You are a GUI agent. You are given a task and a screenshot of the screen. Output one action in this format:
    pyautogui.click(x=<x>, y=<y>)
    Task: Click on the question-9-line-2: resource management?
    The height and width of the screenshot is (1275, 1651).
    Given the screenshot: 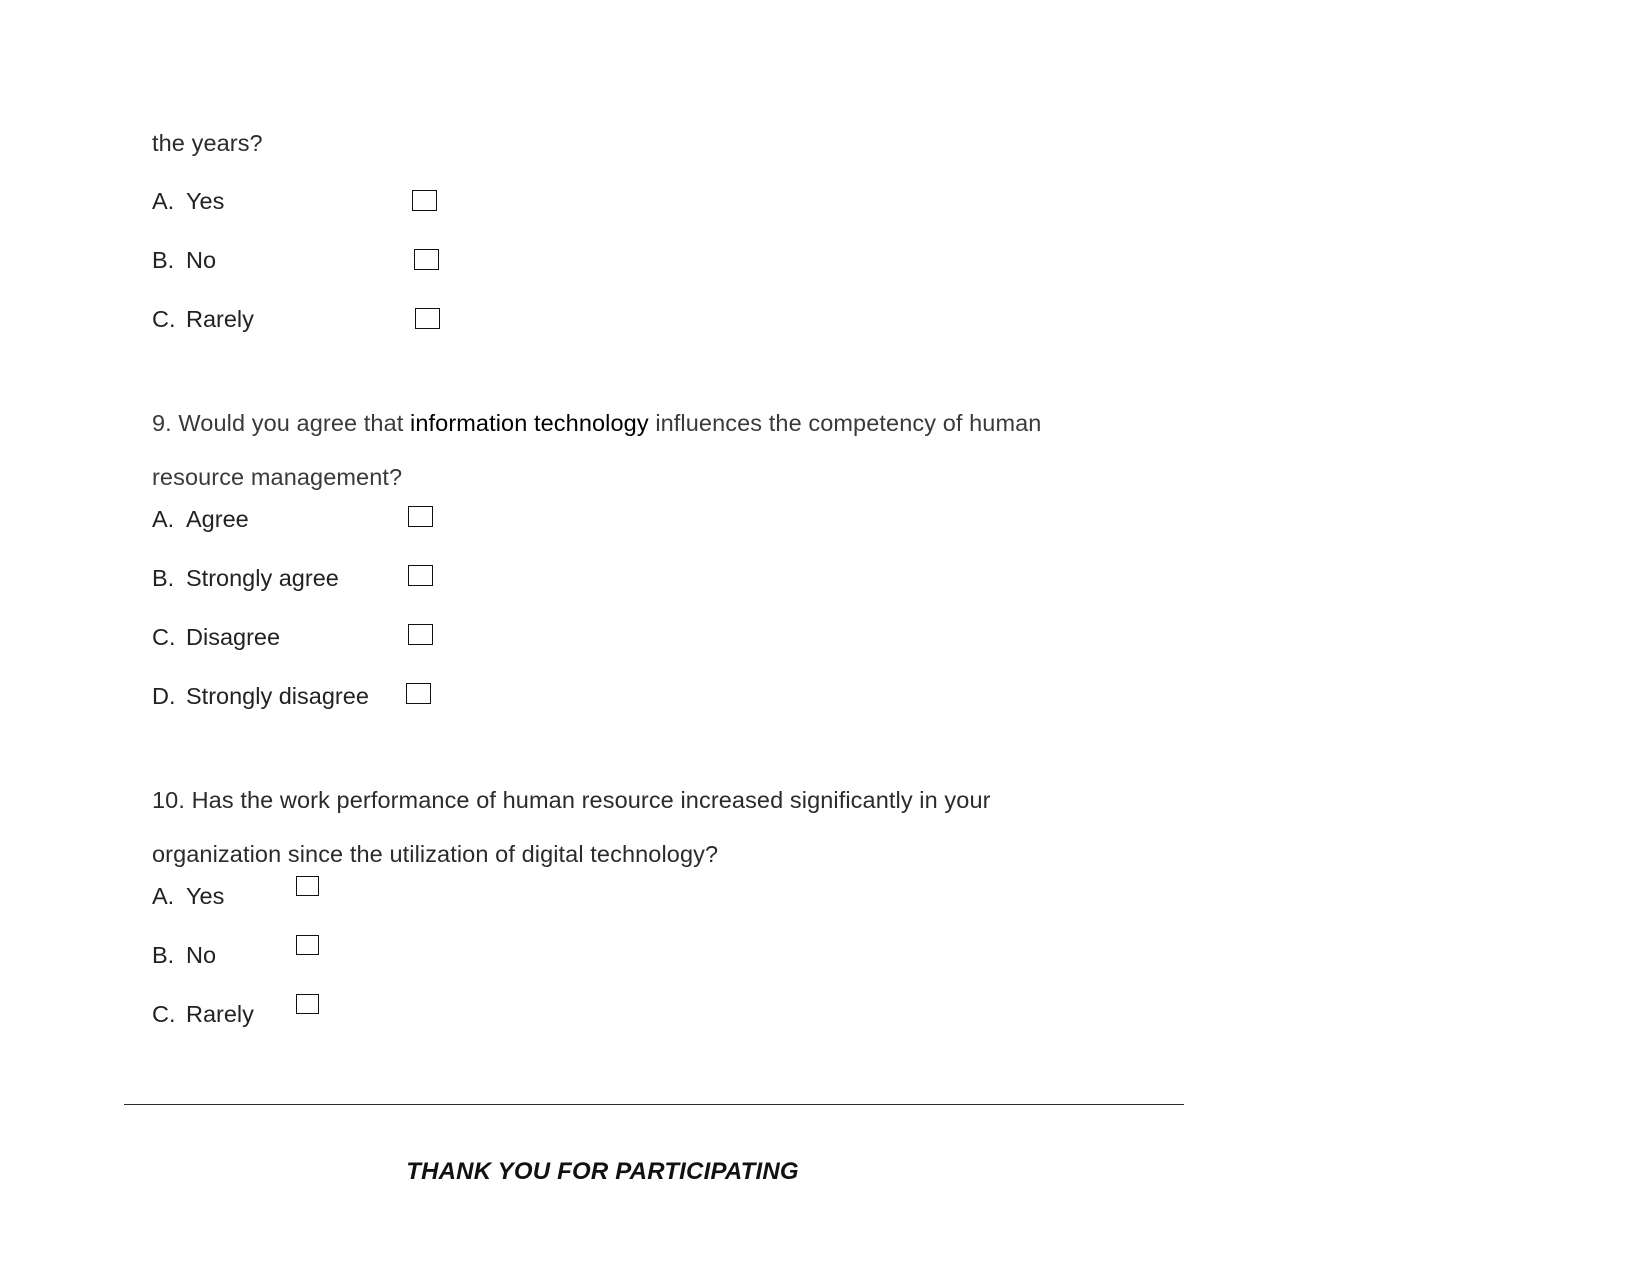 What is the action you would take?
    pyautogui.click(x=277, y=477)
    